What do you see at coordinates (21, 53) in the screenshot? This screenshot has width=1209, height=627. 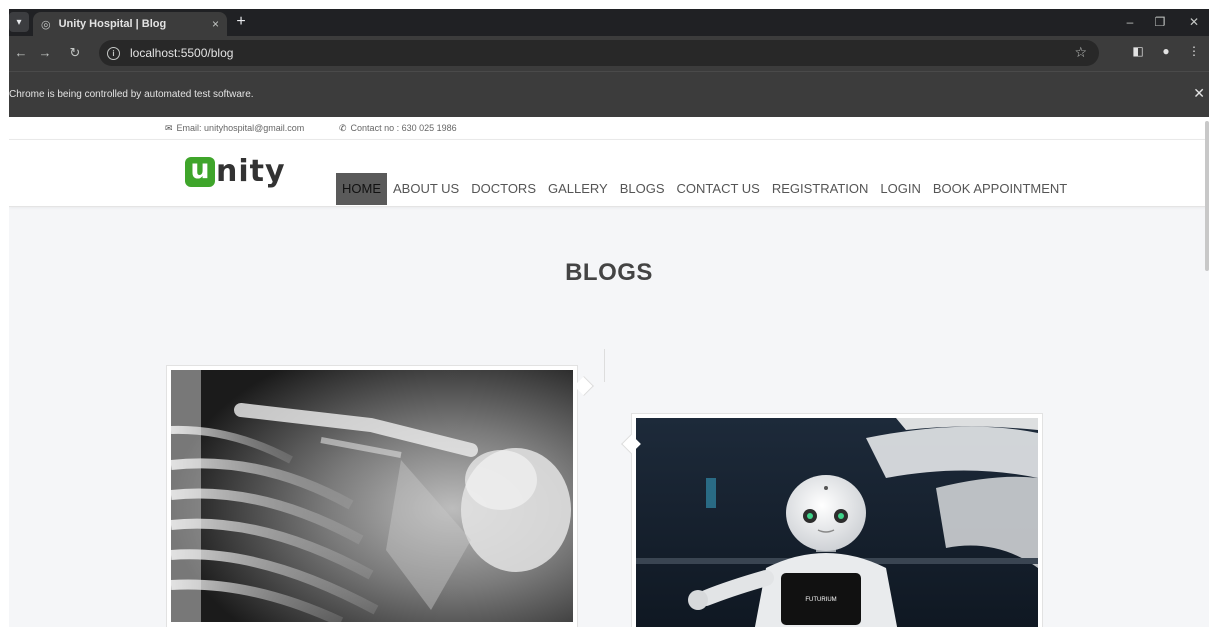 I see `back-icon: ←` at bounding box center [21, 53].